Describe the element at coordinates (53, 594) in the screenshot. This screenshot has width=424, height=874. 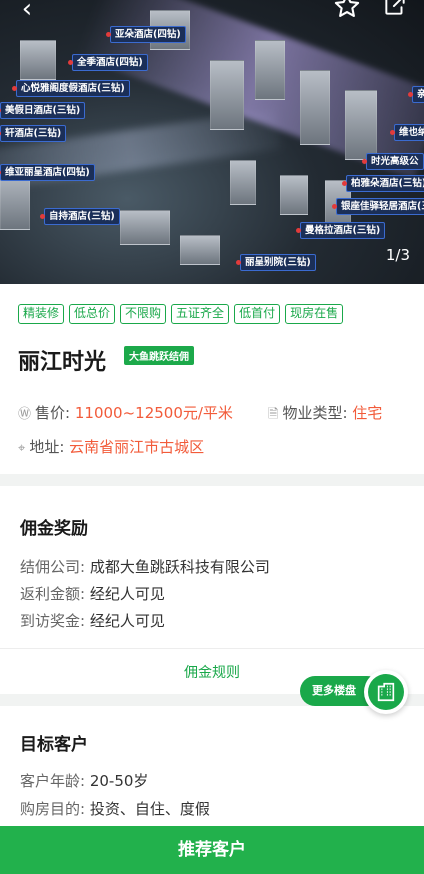
I see `rebate-label: 返利金额:` at that location.